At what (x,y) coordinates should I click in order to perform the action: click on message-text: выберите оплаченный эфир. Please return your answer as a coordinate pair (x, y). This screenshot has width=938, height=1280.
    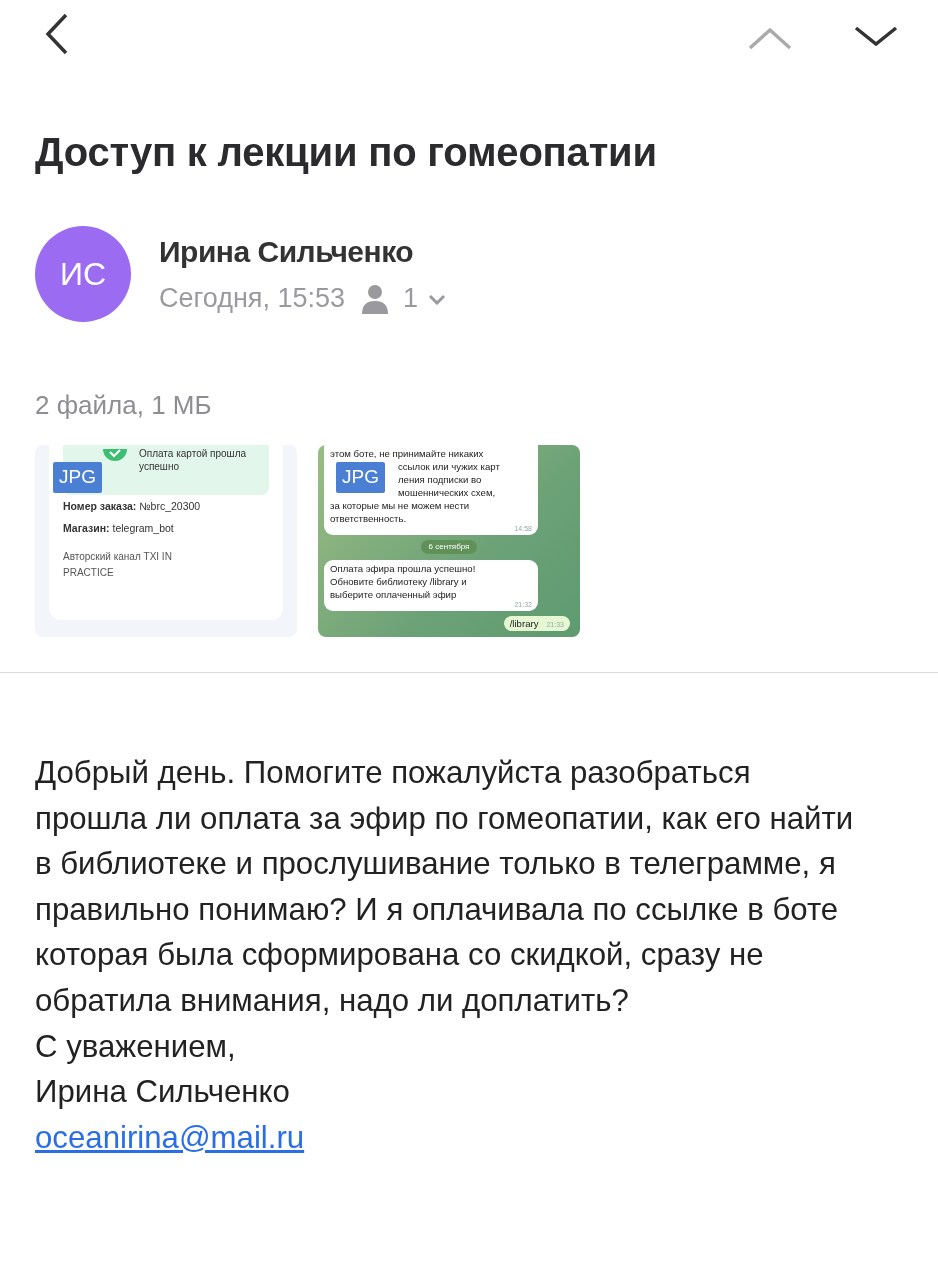
    Looking at the image, I should click on (393, 594).